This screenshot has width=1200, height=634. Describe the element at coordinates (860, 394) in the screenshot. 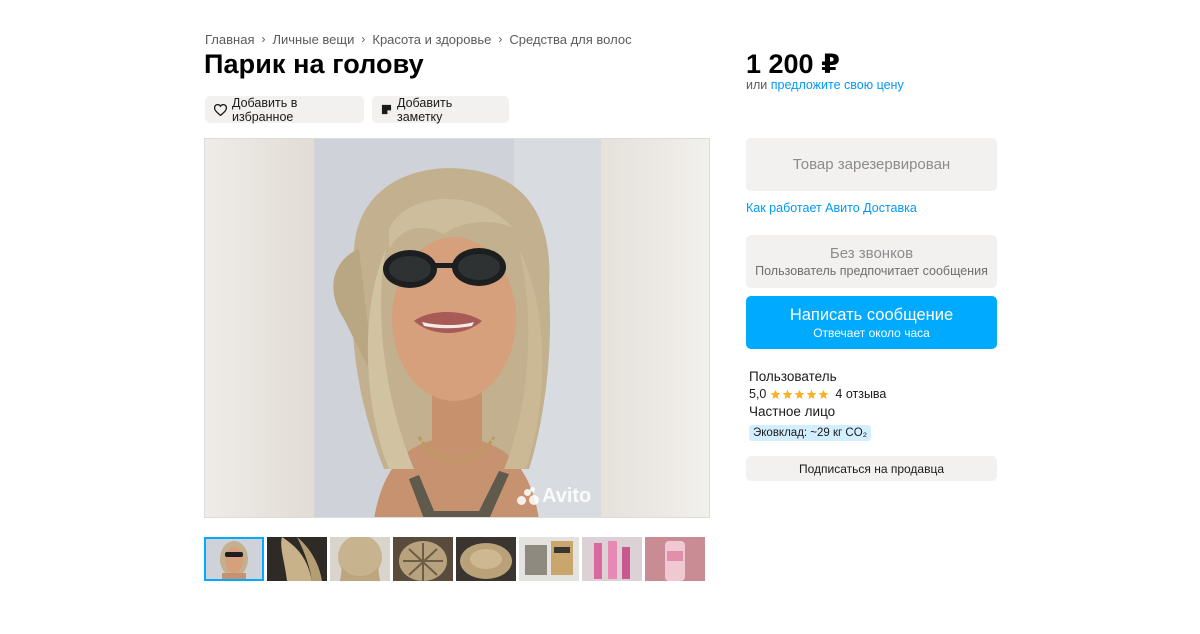

I see `reviews-link: 4 отзыва` at that location.